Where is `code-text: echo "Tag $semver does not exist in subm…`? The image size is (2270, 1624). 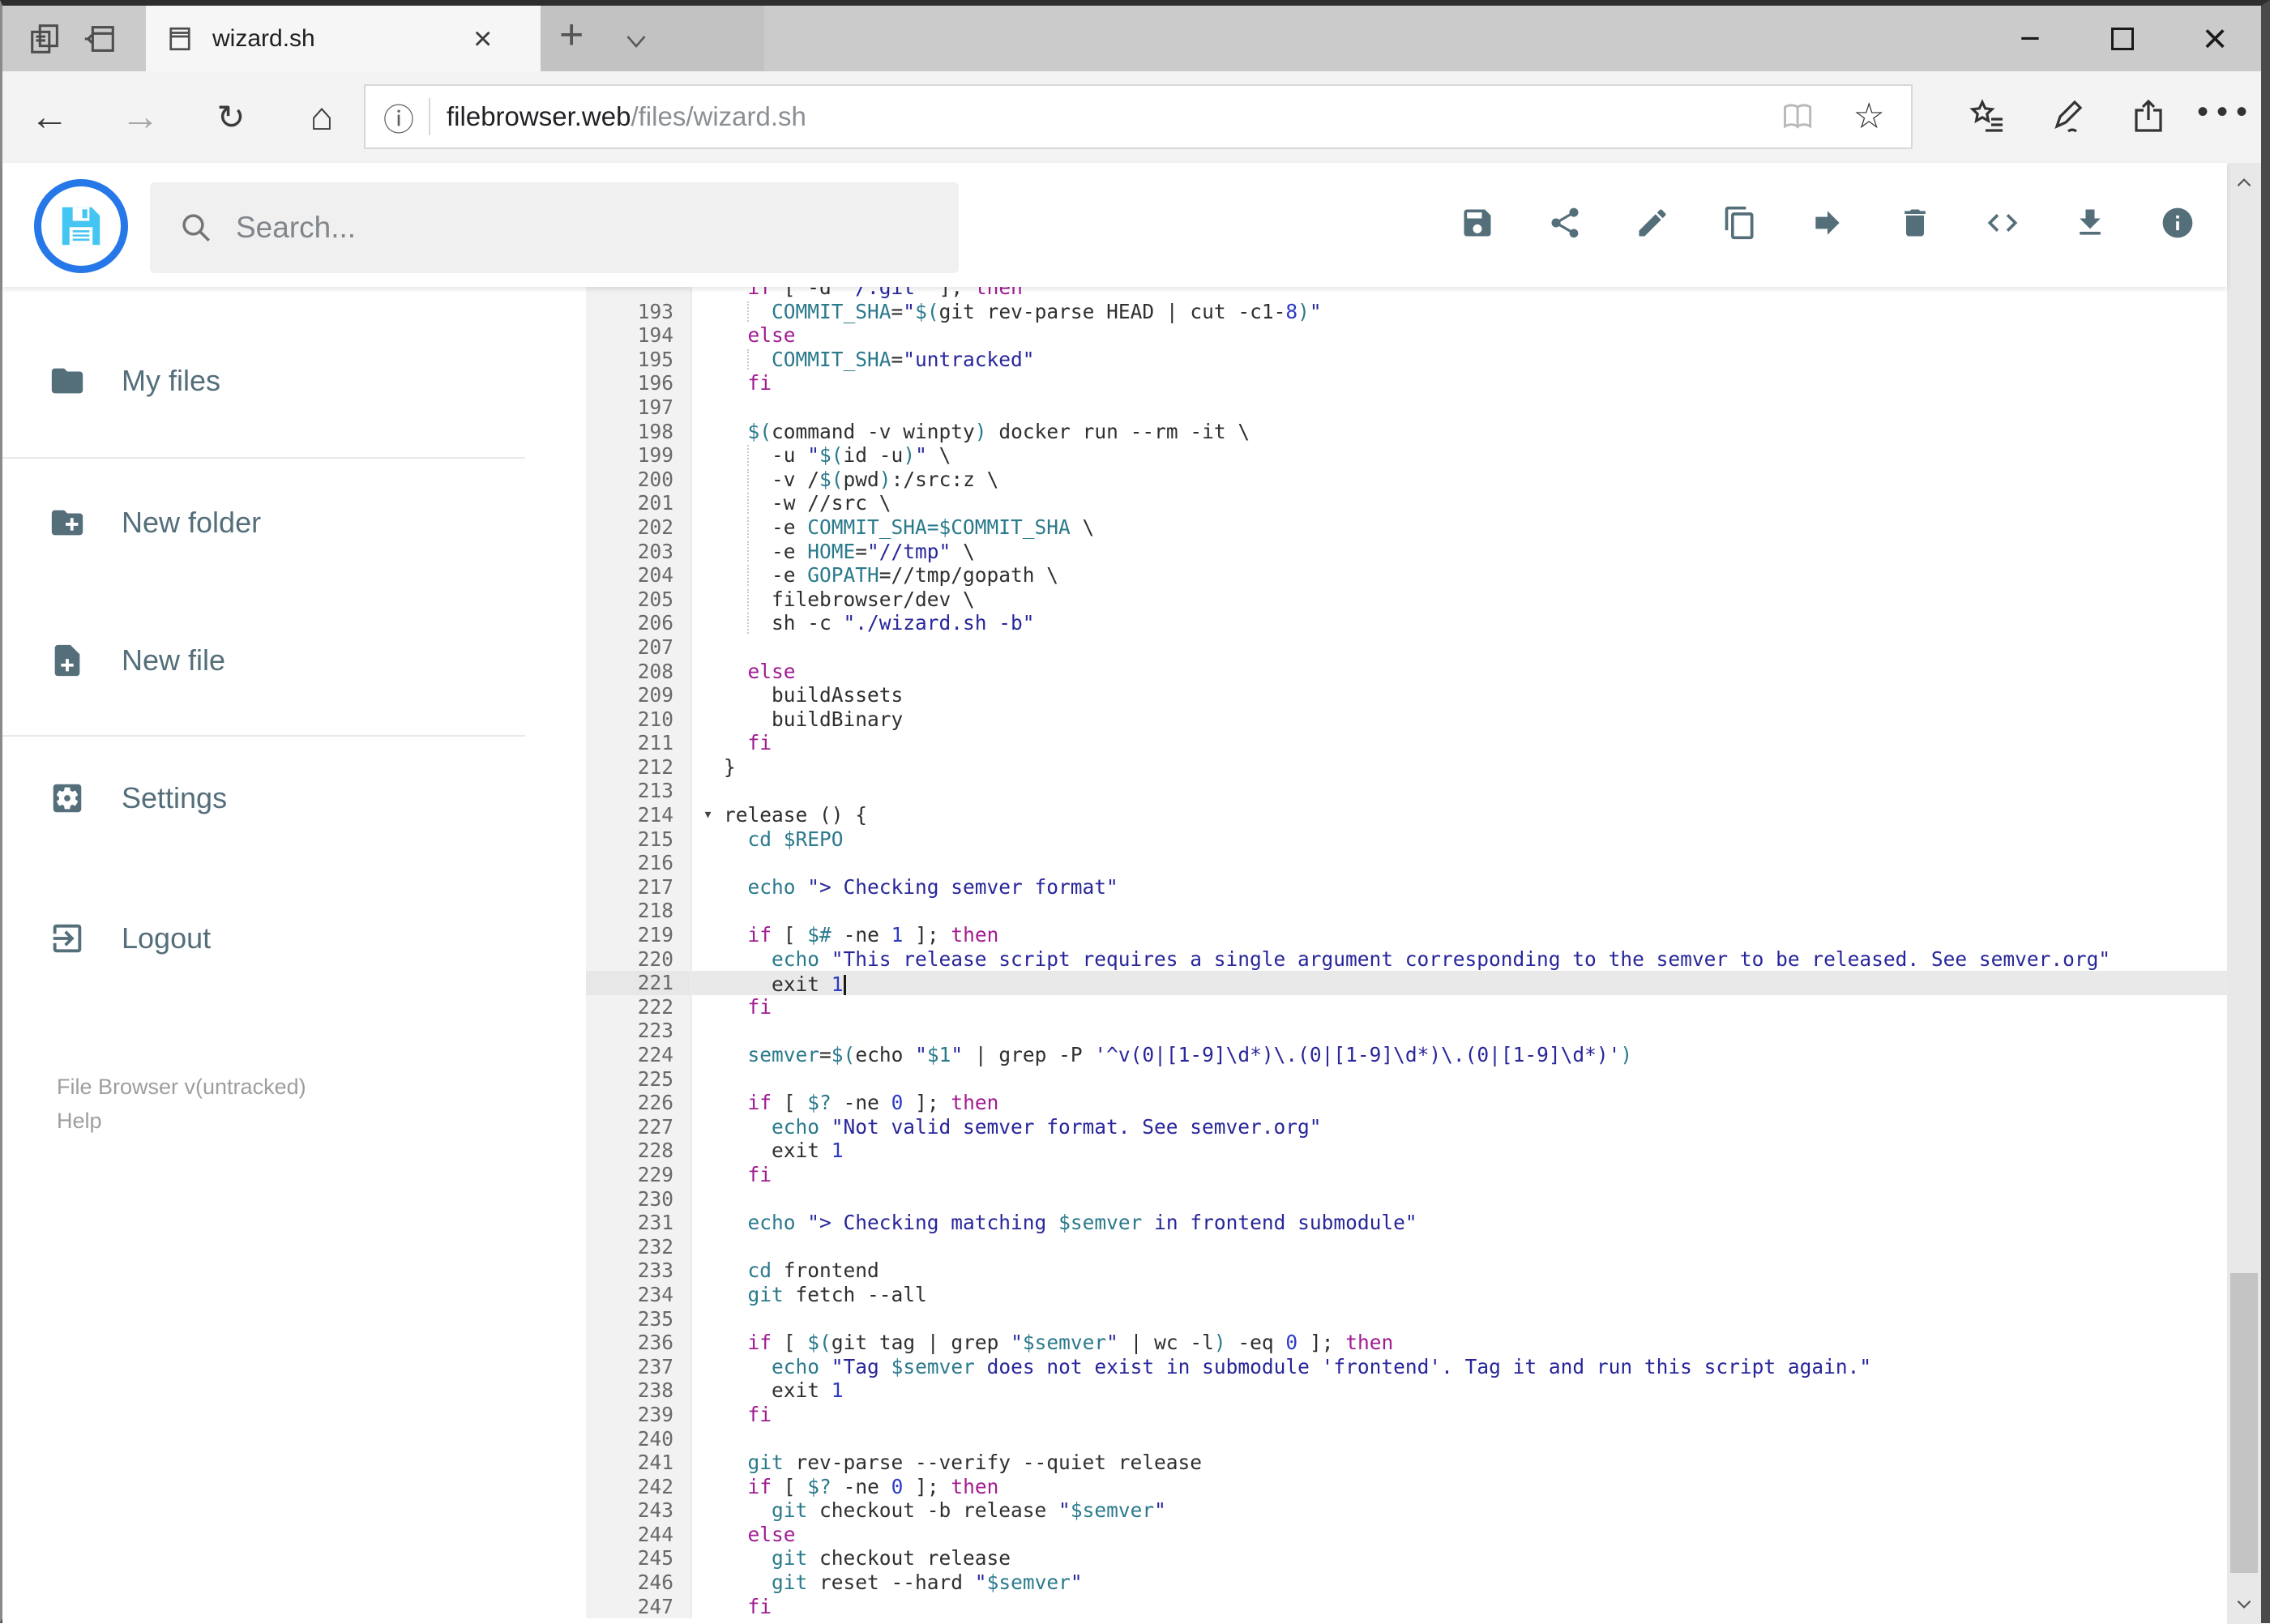 code-text: echo "Tag $semver does not exist in subm… is located at coordinates (1475, 1367).